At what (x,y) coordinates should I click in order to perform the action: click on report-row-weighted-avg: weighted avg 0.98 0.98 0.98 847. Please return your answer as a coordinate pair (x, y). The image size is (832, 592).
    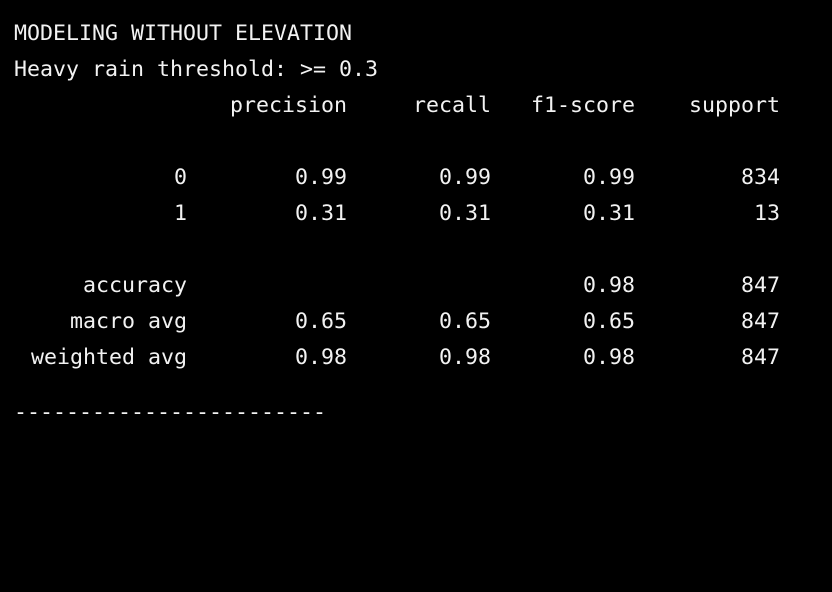
    Looking at the image, I should click on (419, 358).